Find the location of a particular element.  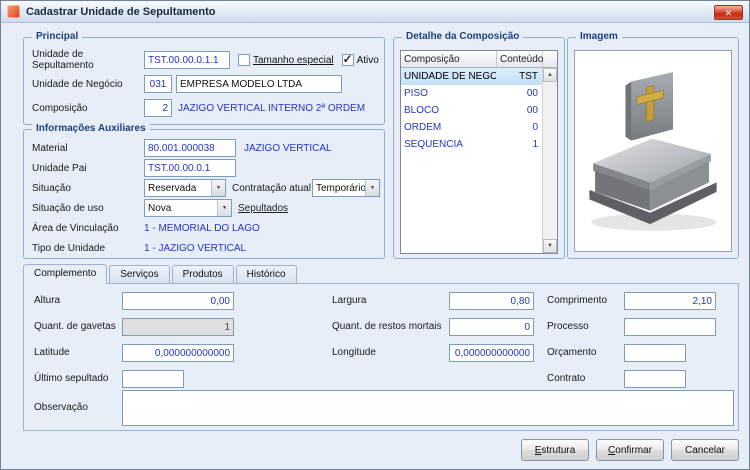

quant-gavetas-label: Quant. de gavetas is located at coordinates (75, 326).